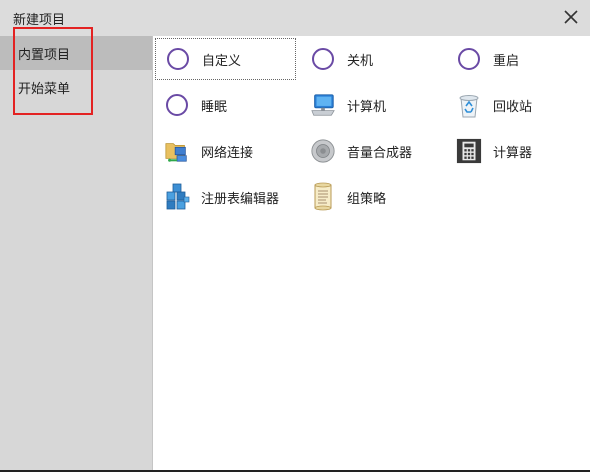  Describe the element at coordinates (380, 153) in the screenshot. I see `item-label: 音量合成器` at that location.